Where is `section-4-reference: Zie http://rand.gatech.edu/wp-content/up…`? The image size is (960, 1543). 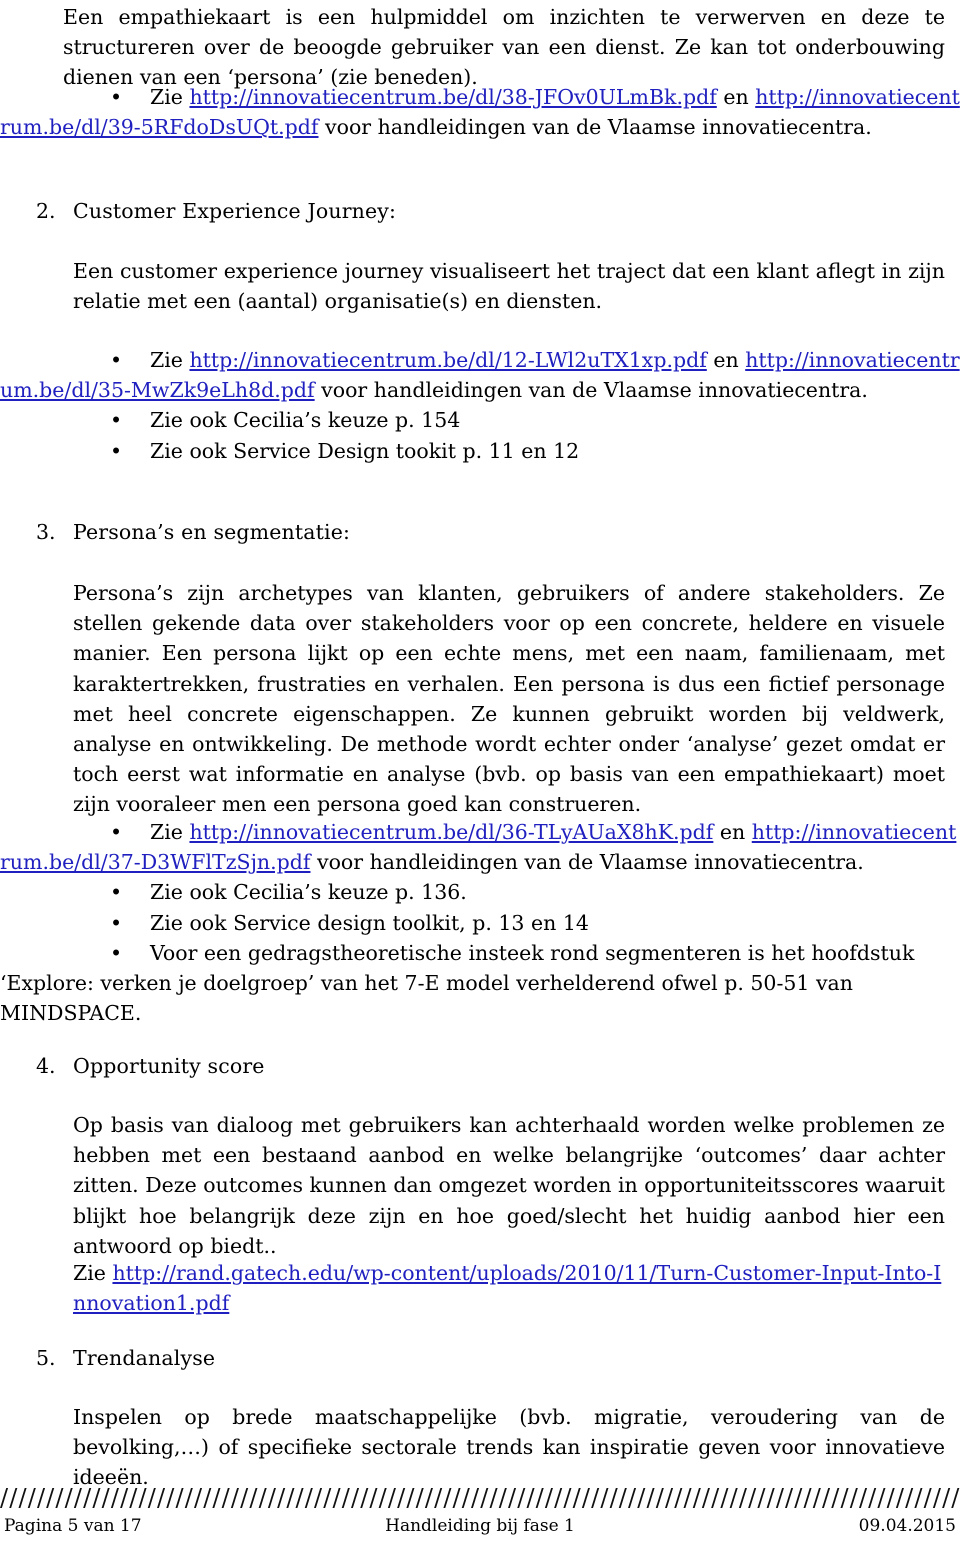 section-4-reference: Zie http://rand.gatech.edu/wp-content/up… is located at coordinates (509, 1288).